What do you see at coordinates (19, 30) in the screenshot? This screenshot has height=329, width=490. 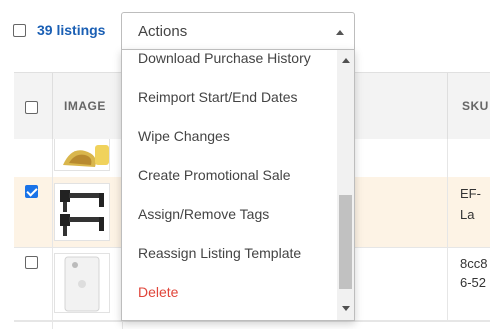 I see `select-all-checkbox` at bounding box center [19, 30].